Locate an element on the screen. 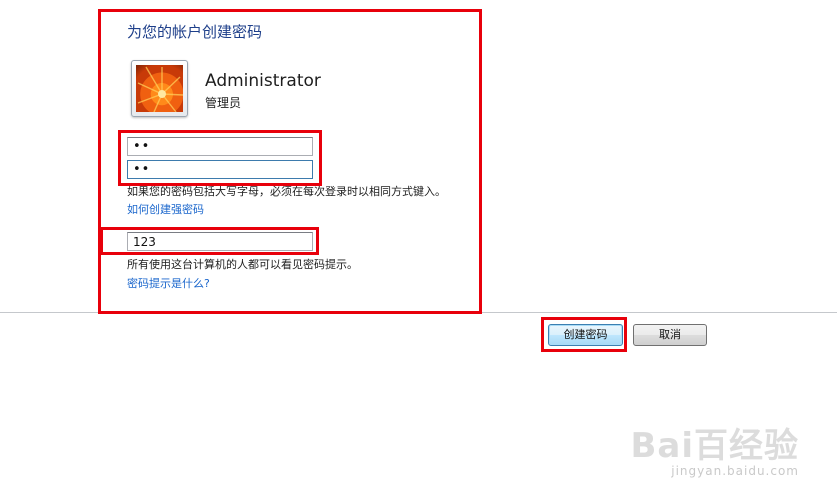 The image size is (837, 504). baidu-jingyan-watermark: Bai百经验 jingyan.baidu.com is located at coordinates (714, 453).